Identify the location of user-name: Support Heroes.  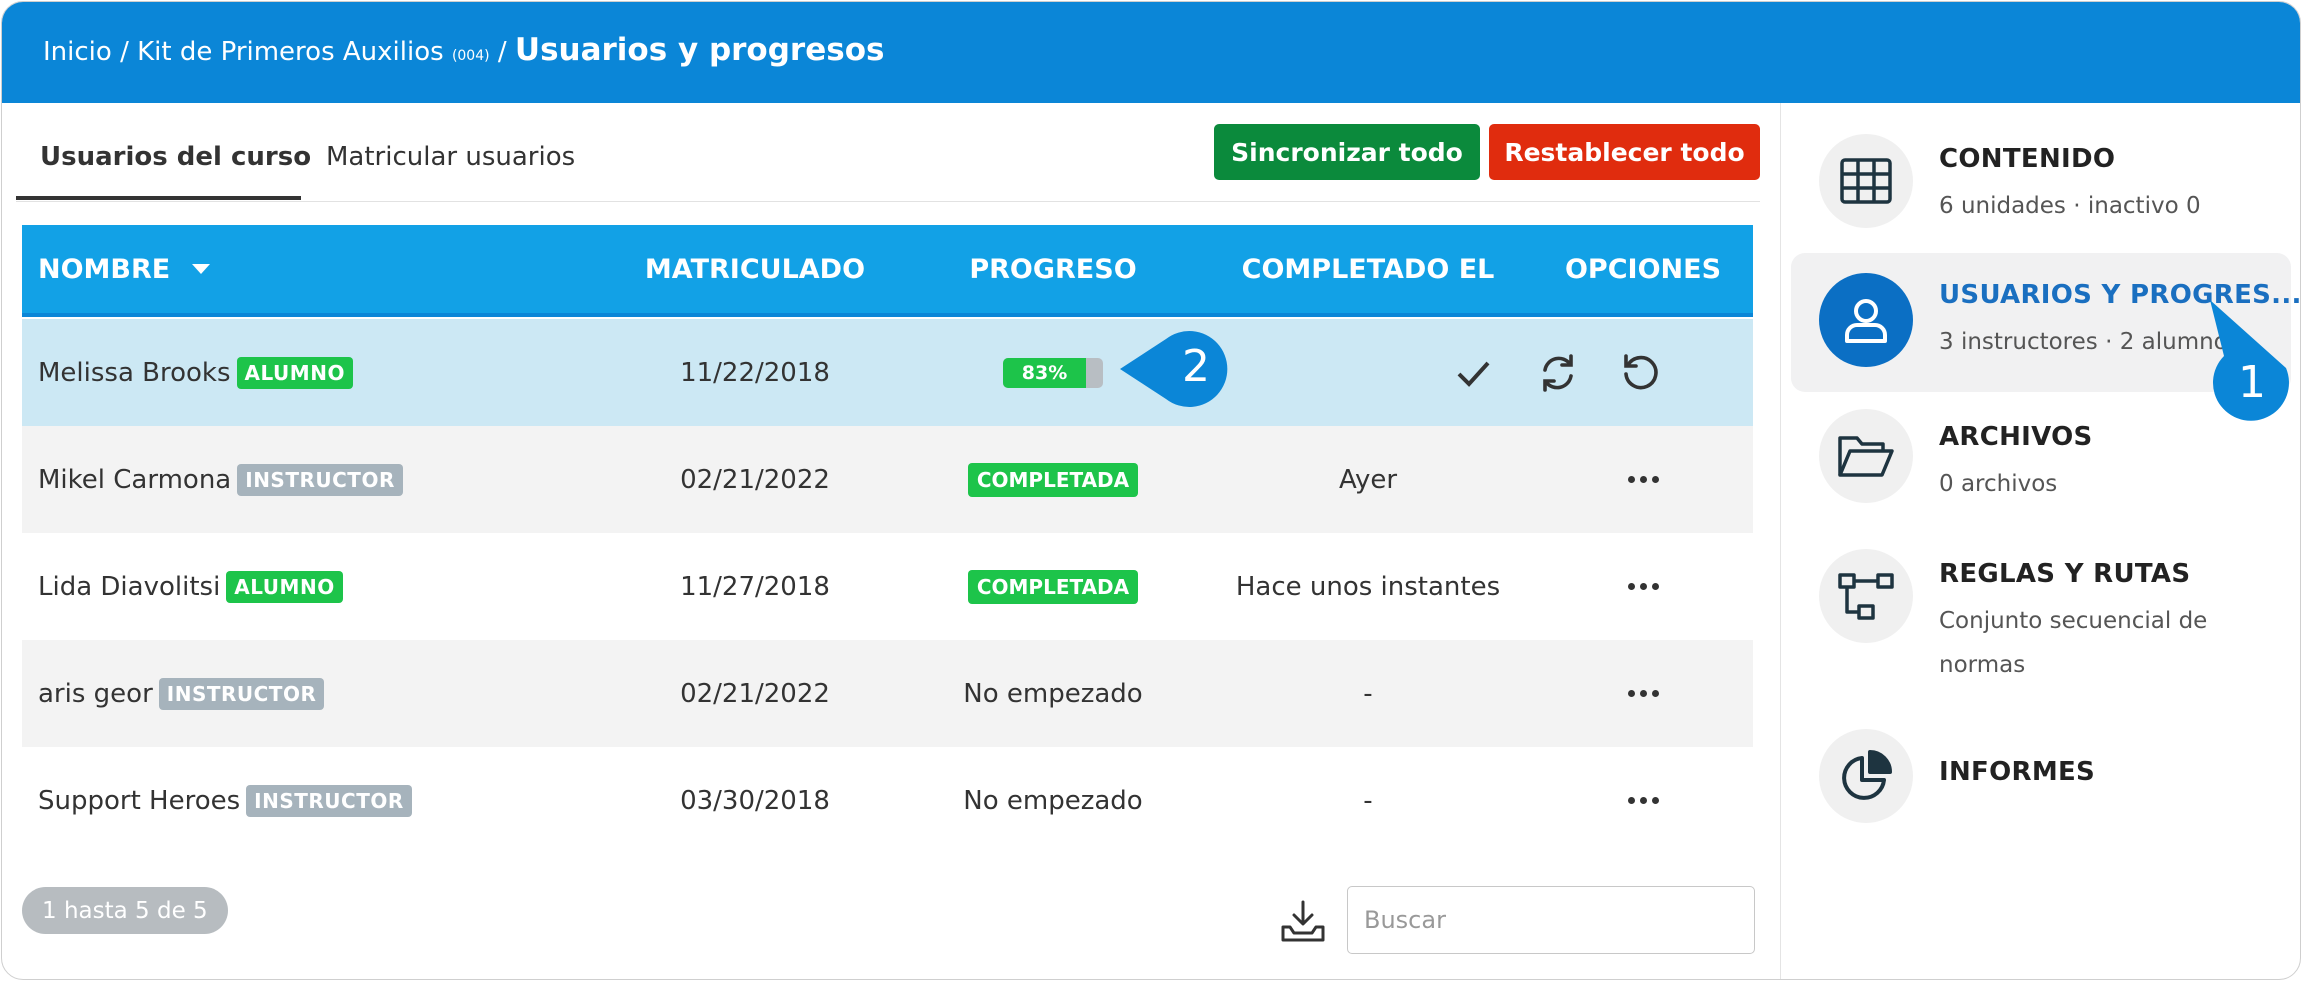
(139, 801).